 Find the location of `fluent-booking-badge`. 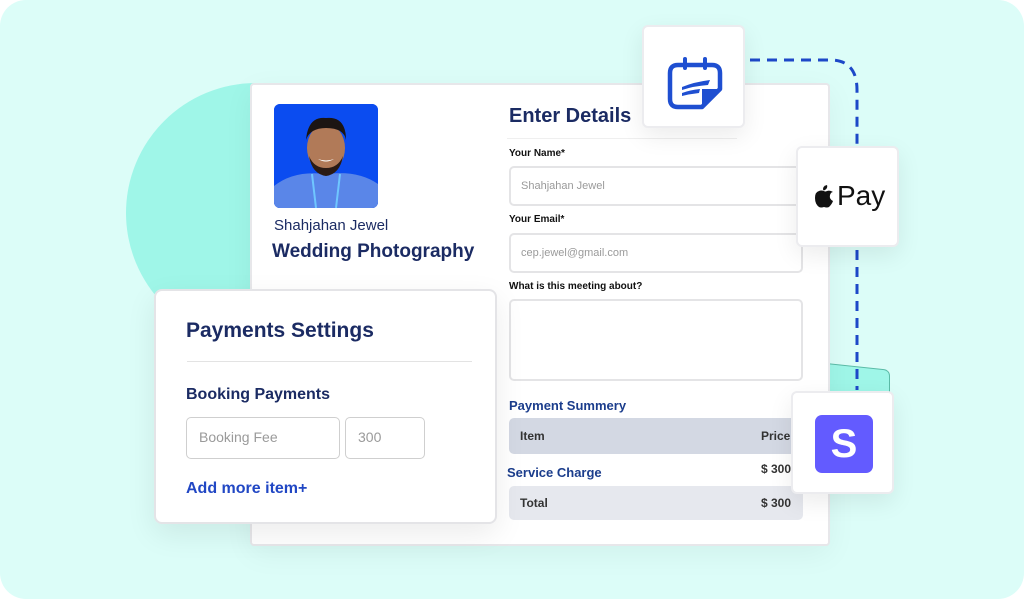

fluent-booking-badge is located at coordinates (693, 76).